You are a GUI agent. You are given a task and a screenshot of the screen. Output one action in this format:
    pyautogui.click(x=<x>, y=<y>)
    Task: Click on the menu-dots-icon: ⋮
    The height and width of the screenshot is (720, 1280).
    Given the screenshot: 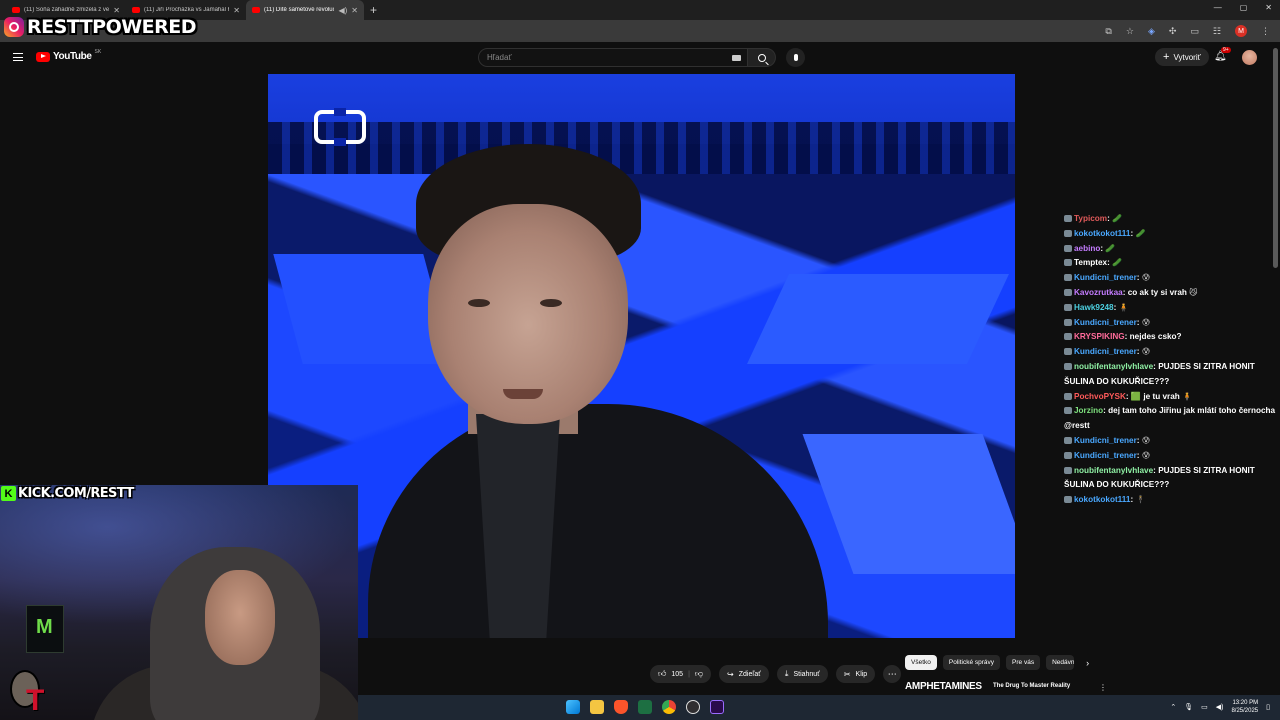 What is the action you would take?
    pyautogui.click(x=1265, y=31)
    